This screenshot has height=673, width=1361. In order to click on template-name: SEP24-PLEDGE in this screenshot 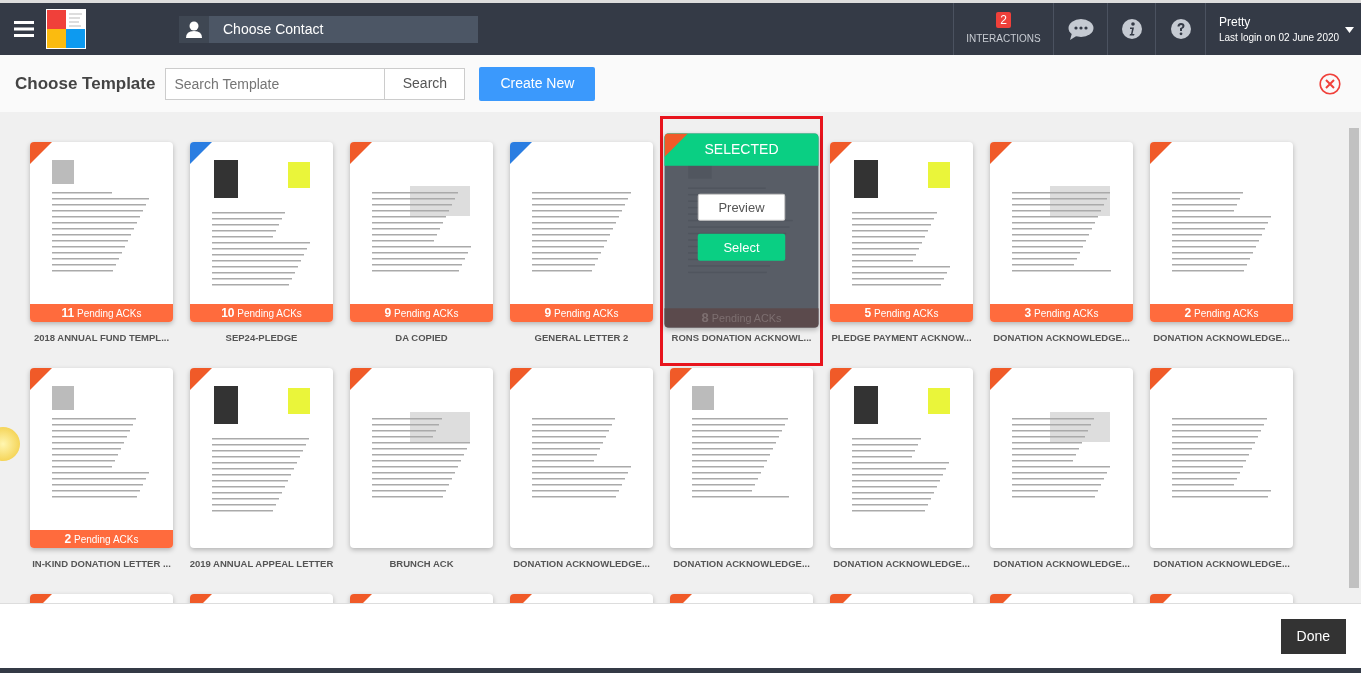, I will do `click(261, 338)`.